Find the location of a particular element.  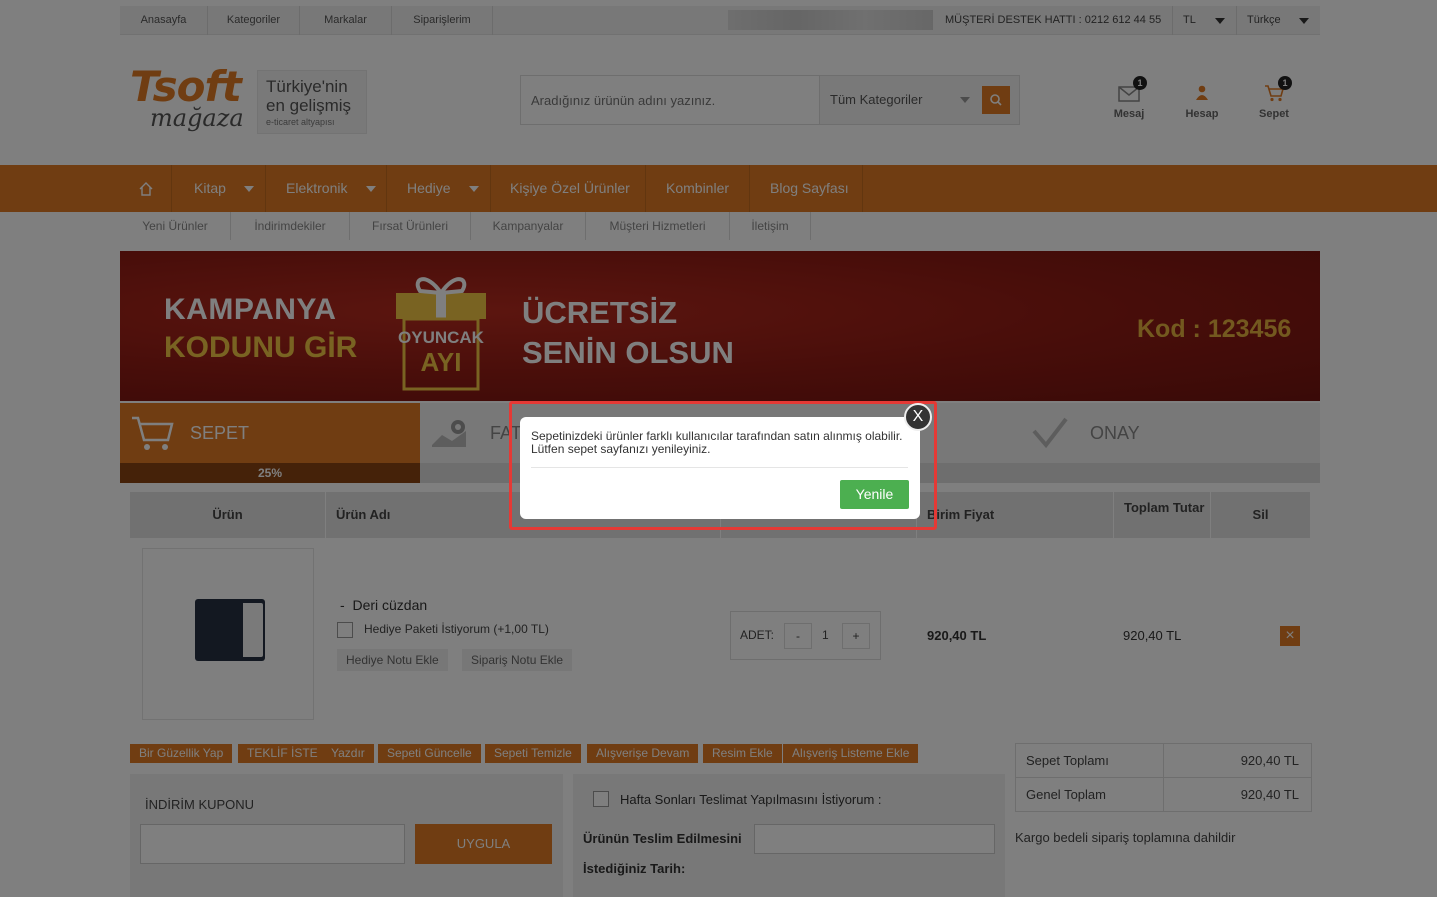

close-icon: X is located at coordinates (918, 416).